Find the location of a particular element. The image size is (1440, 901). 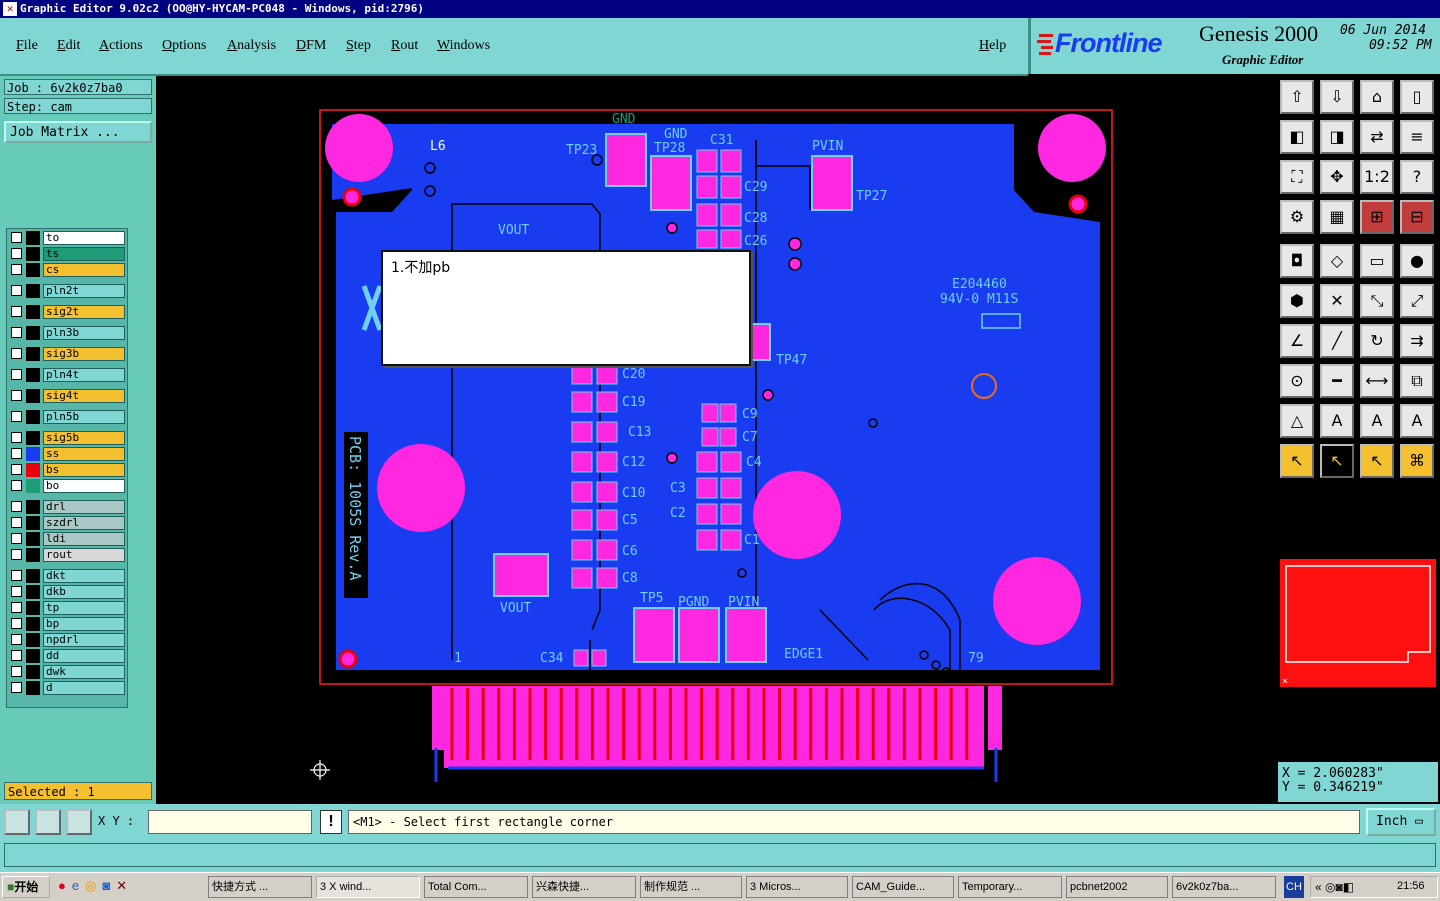

add-pad-icon: ◘ is located at coordinates (1297, 261).